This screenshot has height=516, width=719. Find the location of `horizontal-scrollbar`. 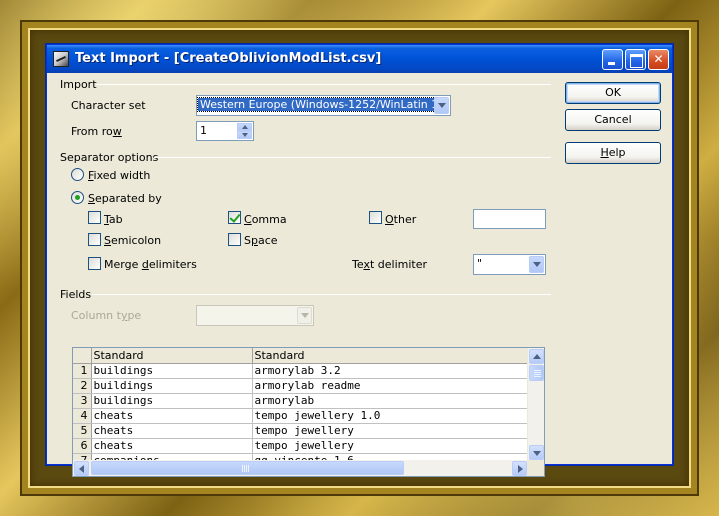

horizontal-scrollbar is located at coordinates (300, 468).